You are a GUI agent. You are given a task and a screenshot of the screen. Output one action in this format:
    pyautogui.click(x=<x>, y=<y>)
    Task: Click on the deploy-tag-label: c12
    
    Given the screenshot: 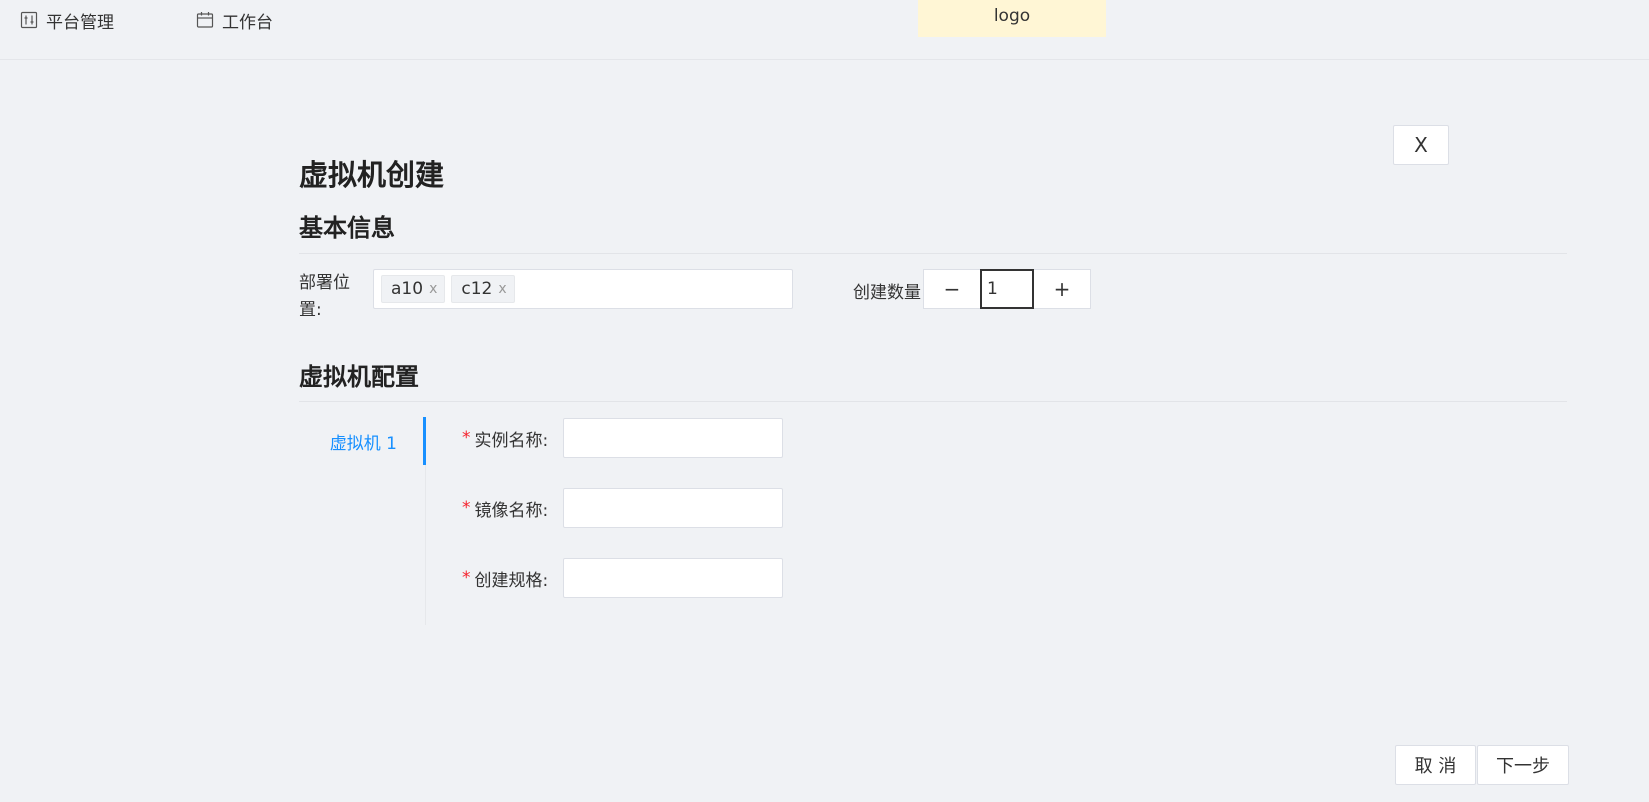 What is the action you would take?
    pyautogui.click(x=477, y=289)
    